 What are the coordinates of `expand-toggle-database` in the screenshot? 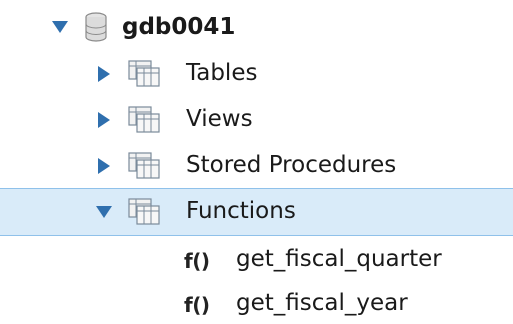 It's located at (60, 27).